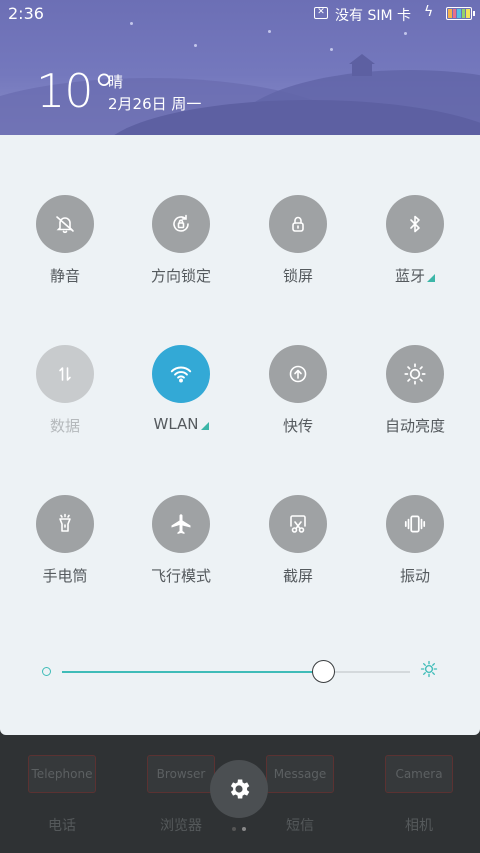 The width and height of the screenshot is (480, 853). What do you see at coordinates (419, 826) in the screenshot?
I see `app-camera-label: 相机` at bounding box center [419, 826].